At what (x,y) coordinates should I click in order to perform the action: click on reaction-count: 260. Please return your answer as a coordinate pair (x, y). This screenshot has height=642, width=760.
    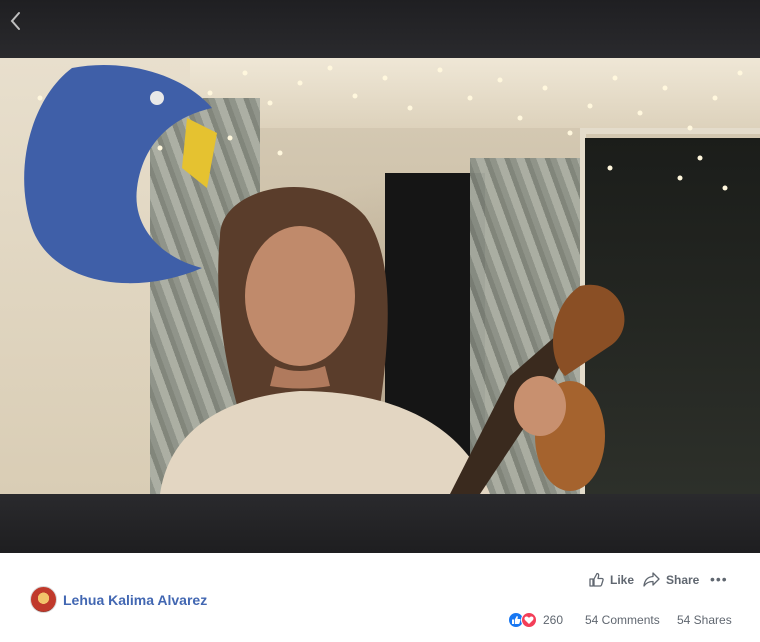
    Looking at the image, I should click on (553, 620).